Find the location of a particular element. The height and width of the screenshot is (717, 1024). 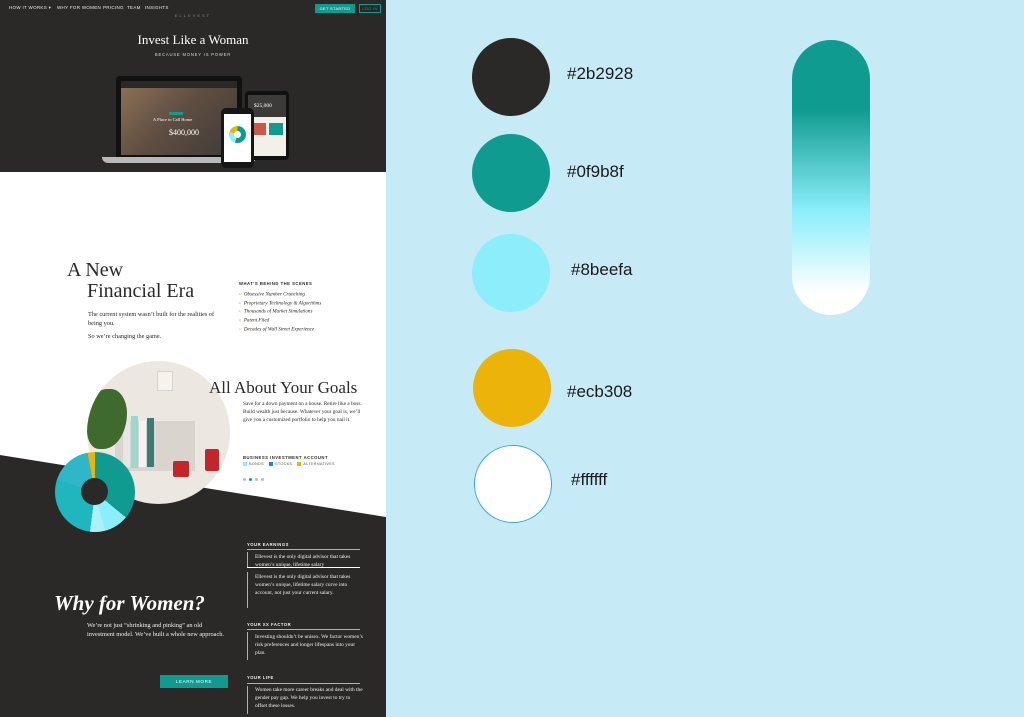

laptop-screen: A Place to Call Home $400,000 is located at coordinates (179, 118).